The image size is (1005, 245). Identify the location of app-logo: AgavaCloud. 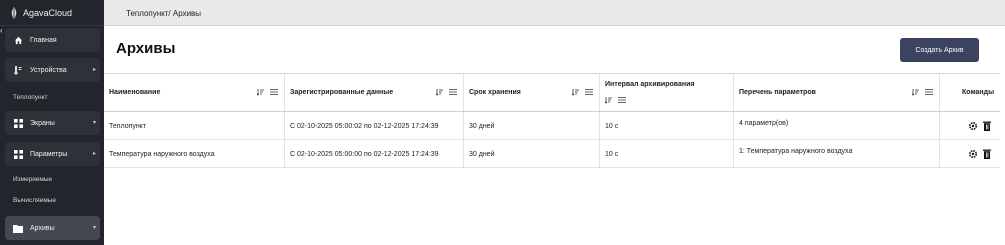
(52, 13).